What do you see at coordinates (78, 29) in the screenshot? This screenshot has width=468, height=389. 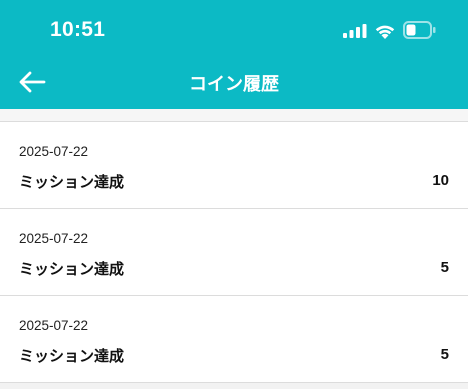 I see `status-time: 10:51` at bounding box center [78, 29].